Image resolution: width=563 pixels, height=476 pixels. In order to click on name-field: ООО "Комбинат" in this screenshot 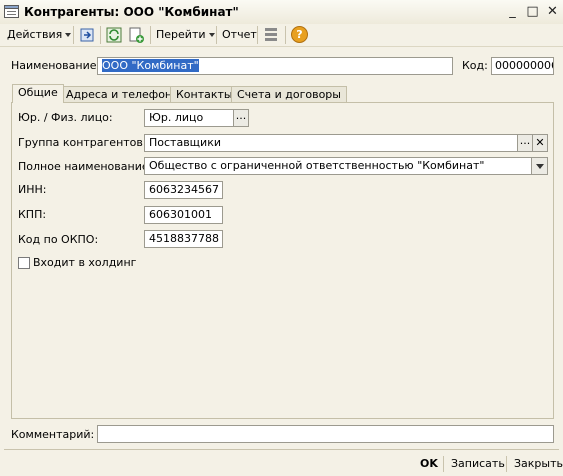, I will do `click(275, 66)`.